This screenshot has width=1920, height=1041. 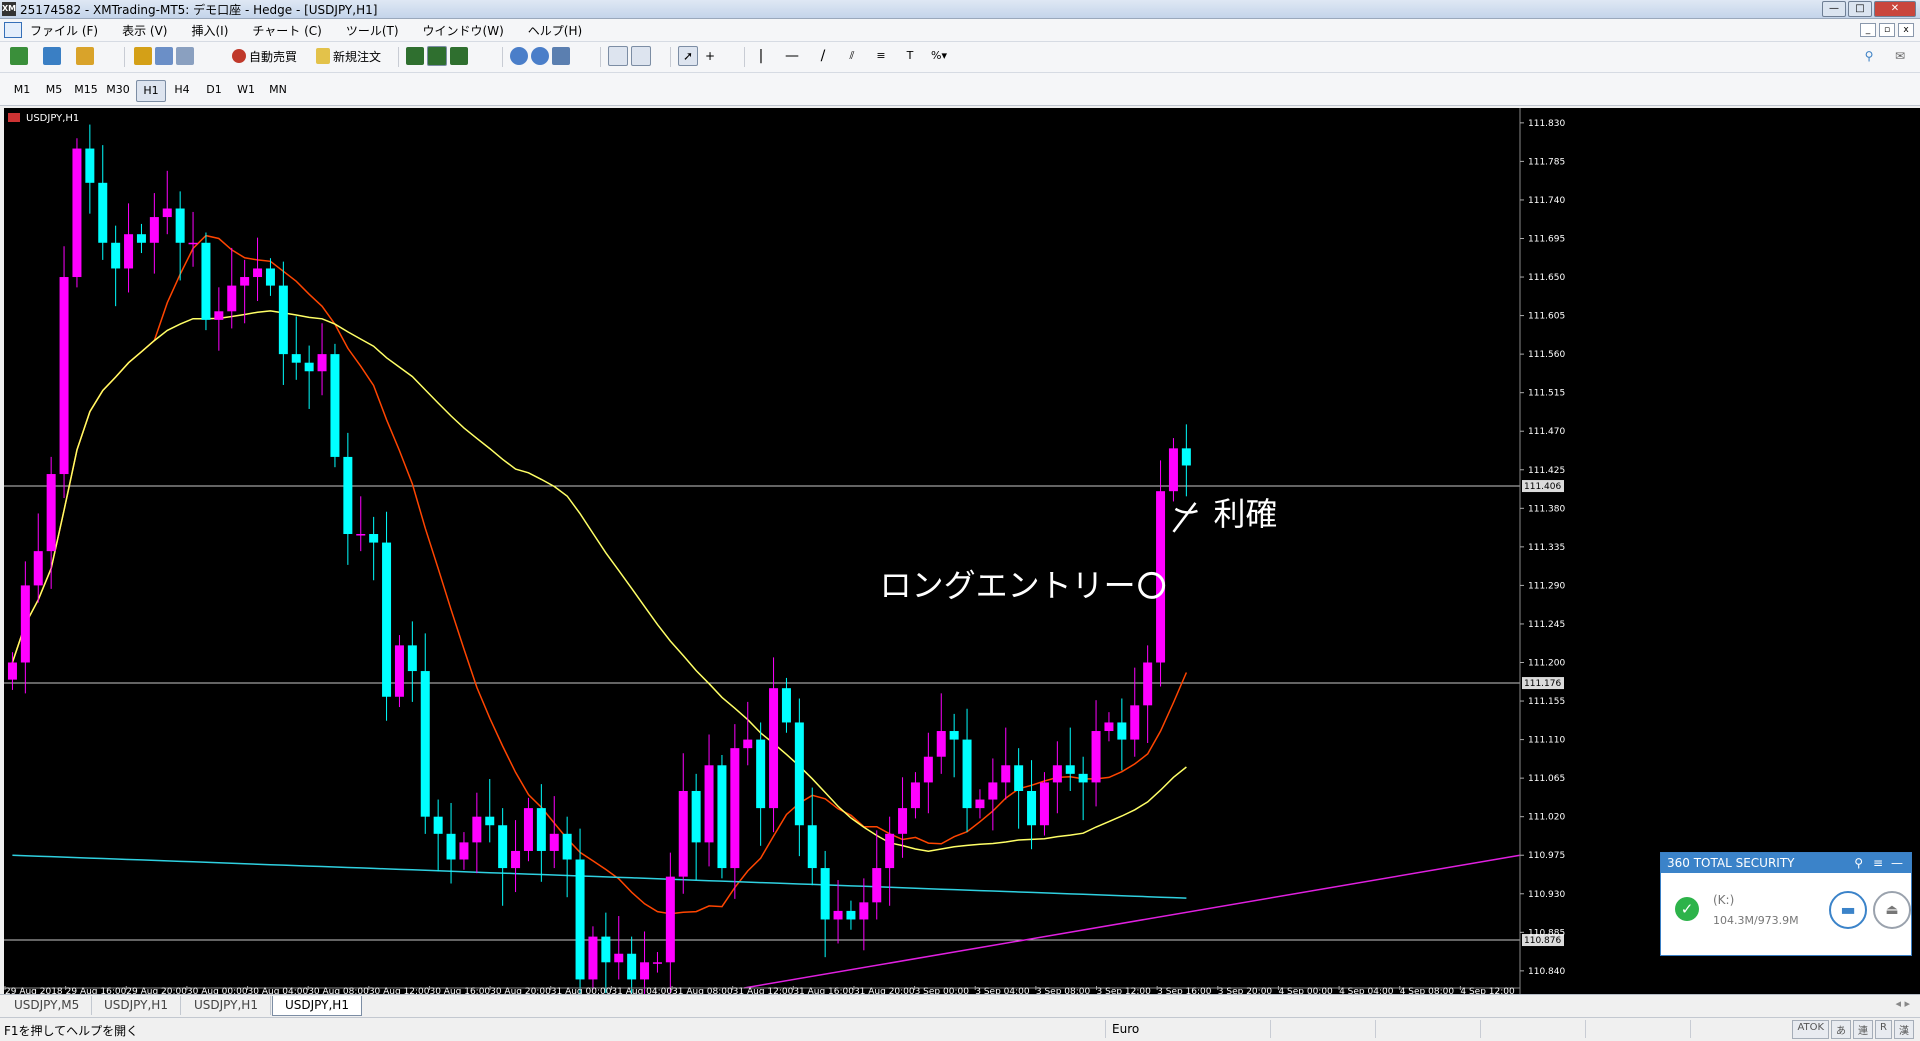 What do you see at coordinates (555, 30) in the screenshot?
I see `menu-help: ヘルプ(H)` at bounding box center [555, 30].